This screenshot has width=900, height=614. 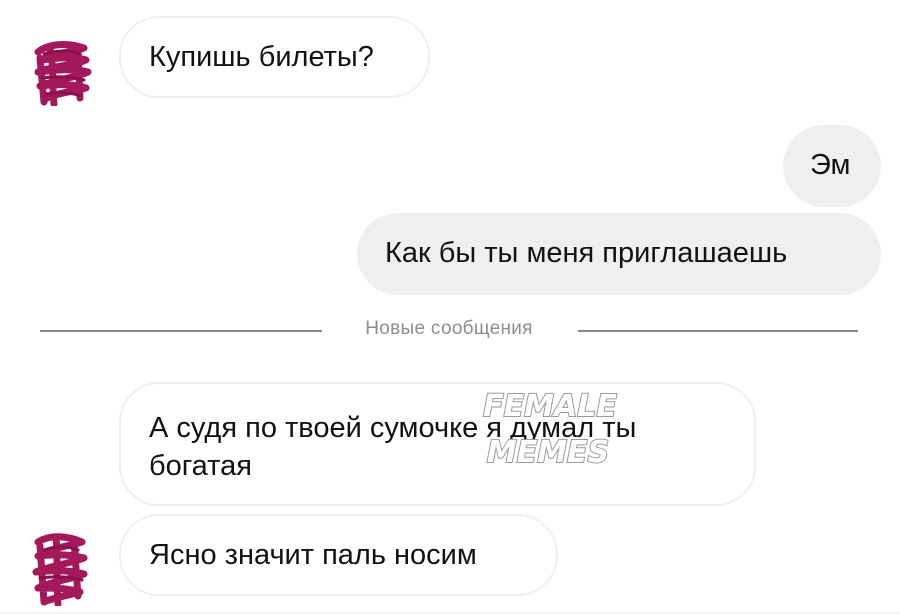 I want to click on message-outgoing-1: Эм, so click(x=832, y=166).